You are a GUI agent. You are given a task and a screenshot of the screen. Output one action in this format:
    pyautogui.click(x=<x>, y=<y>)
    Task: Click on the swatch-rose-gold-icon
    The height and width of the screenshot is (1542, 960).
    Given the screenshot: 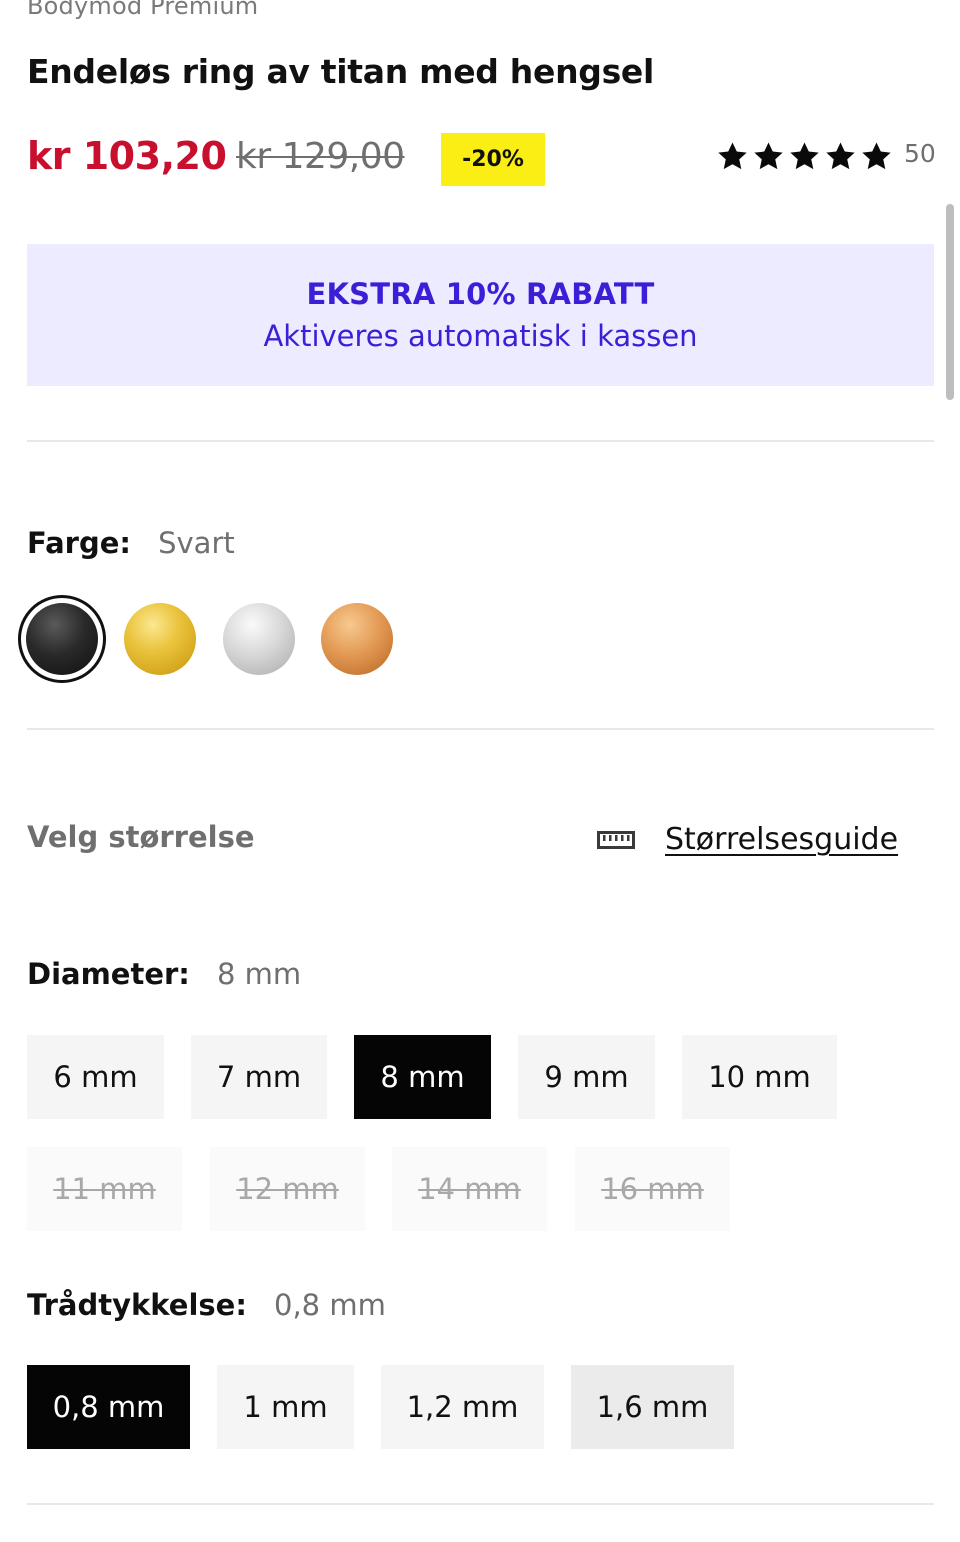 What is the action you would take?
    pyautogui.click(x=357, y=639)
    